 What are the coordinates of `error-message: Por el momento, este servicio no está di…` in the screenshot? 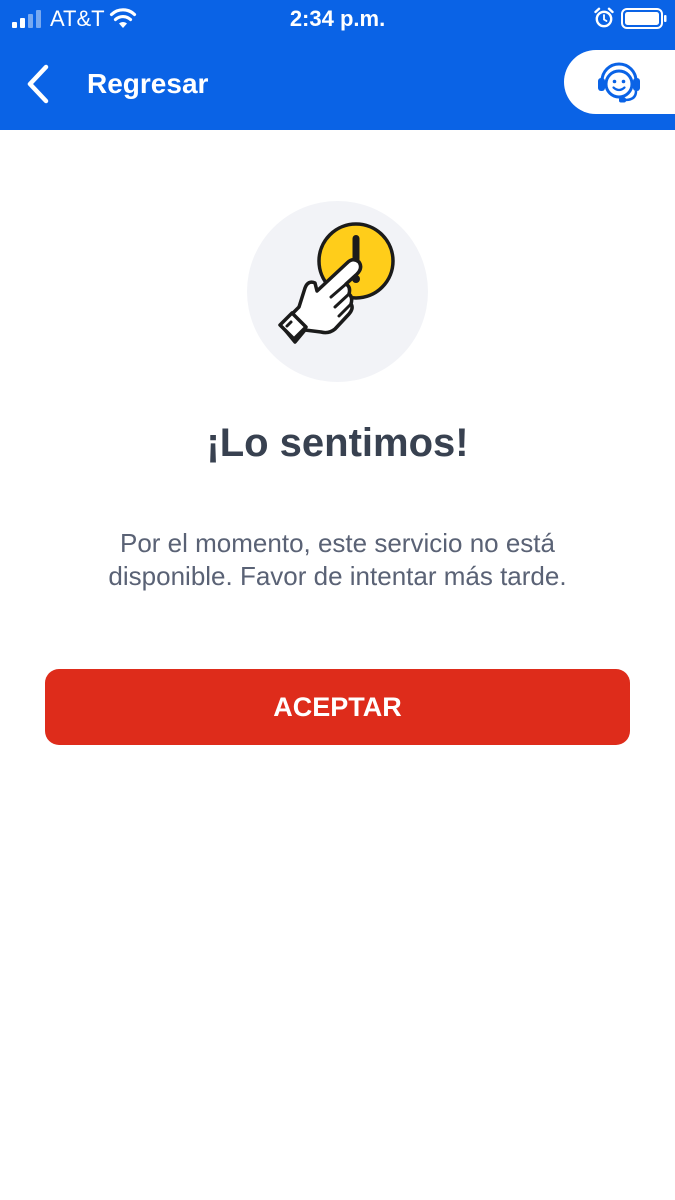 It's located at (337, 559).